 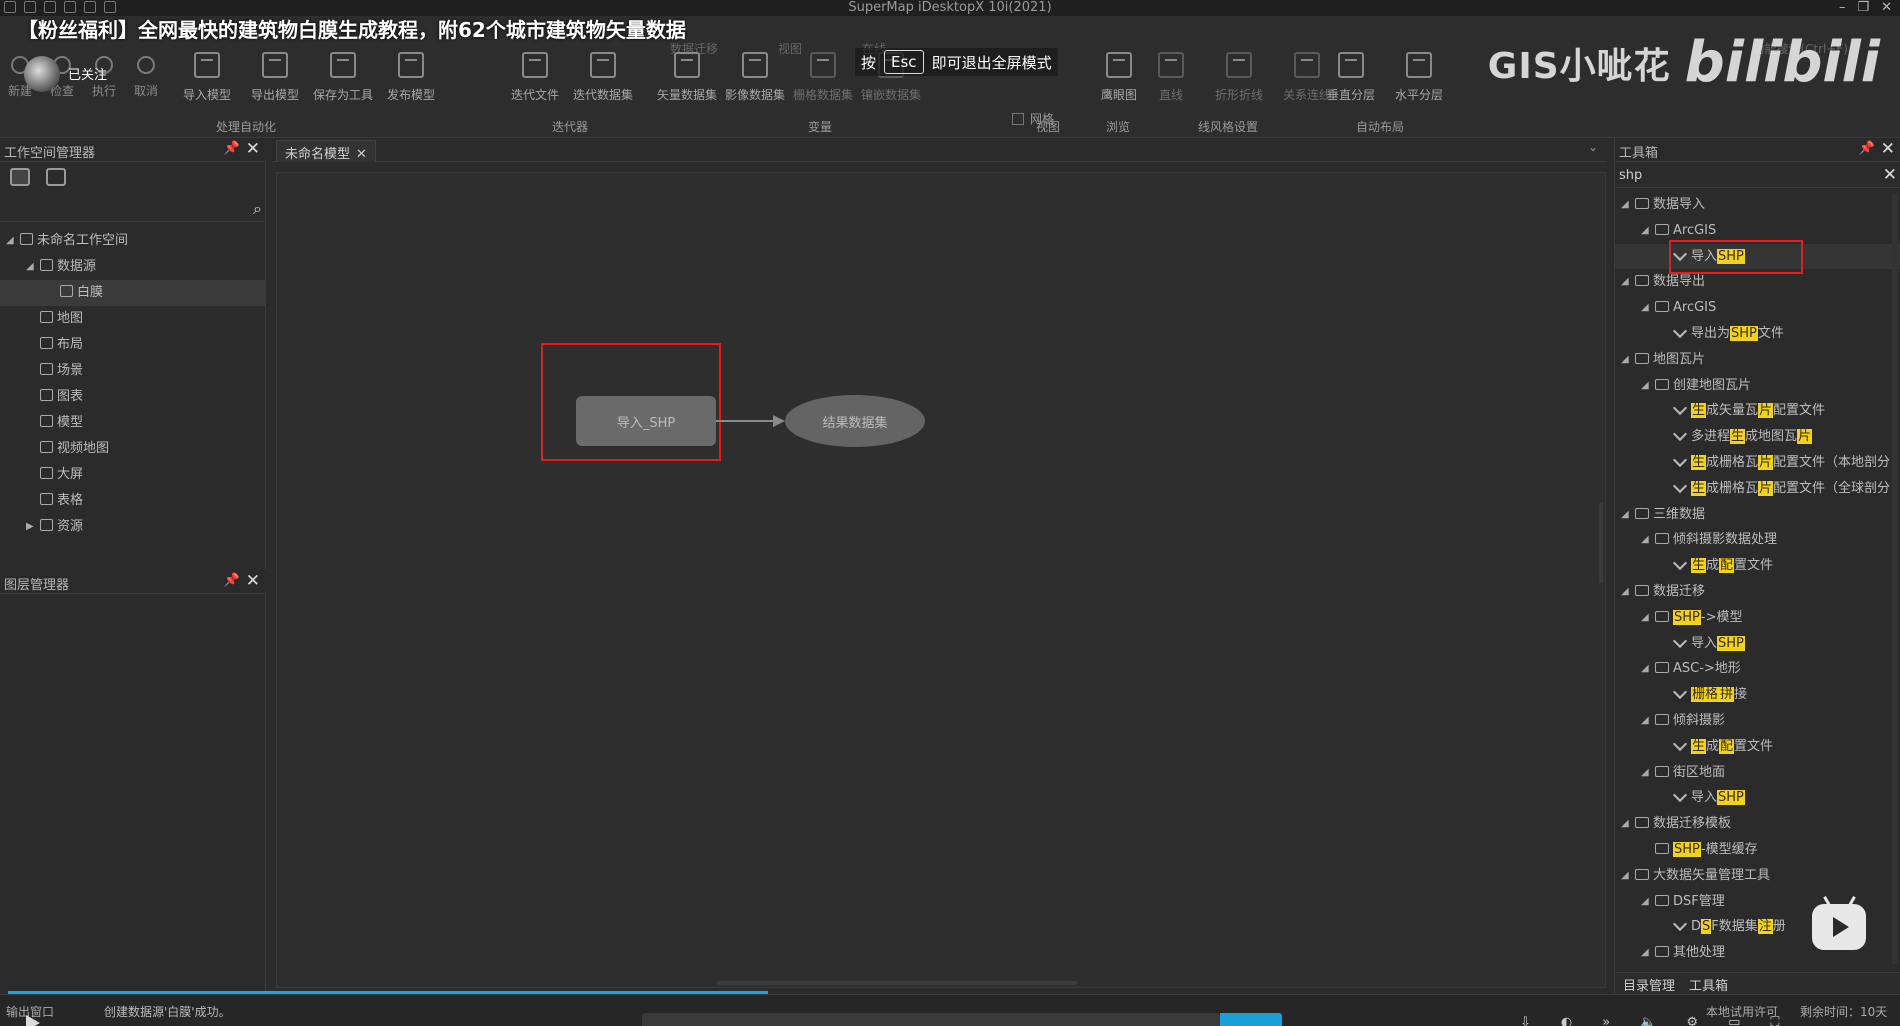 I want to click on toolbox-tree-item: ◢ 三维数据, so click(x=1757, y=515).